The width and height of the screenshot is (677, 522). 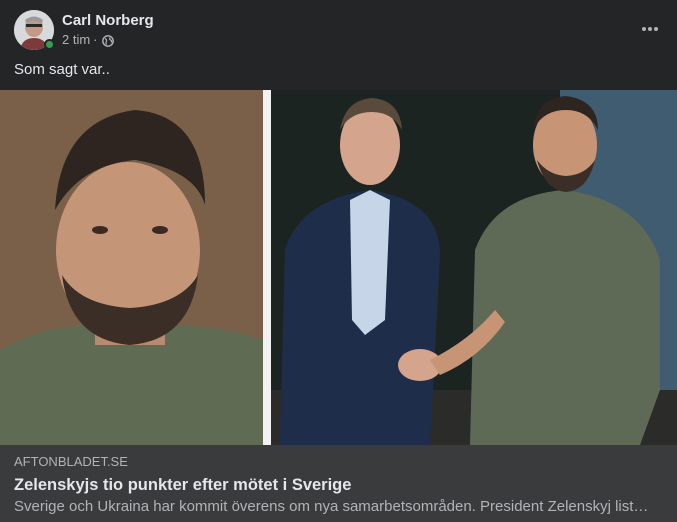 I want to click on post-subline: 2 tim ·, so click(x=108, y=40).